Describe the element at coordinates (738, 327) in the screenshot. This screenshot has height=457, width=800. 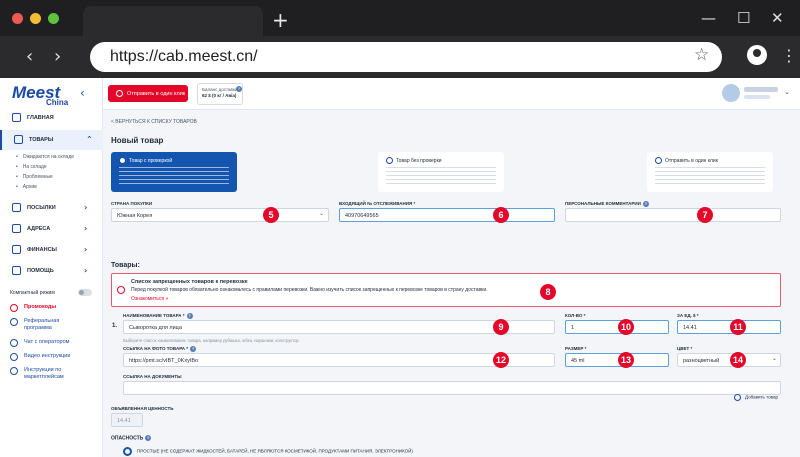
I see `annotation-badge: 11` at that location.